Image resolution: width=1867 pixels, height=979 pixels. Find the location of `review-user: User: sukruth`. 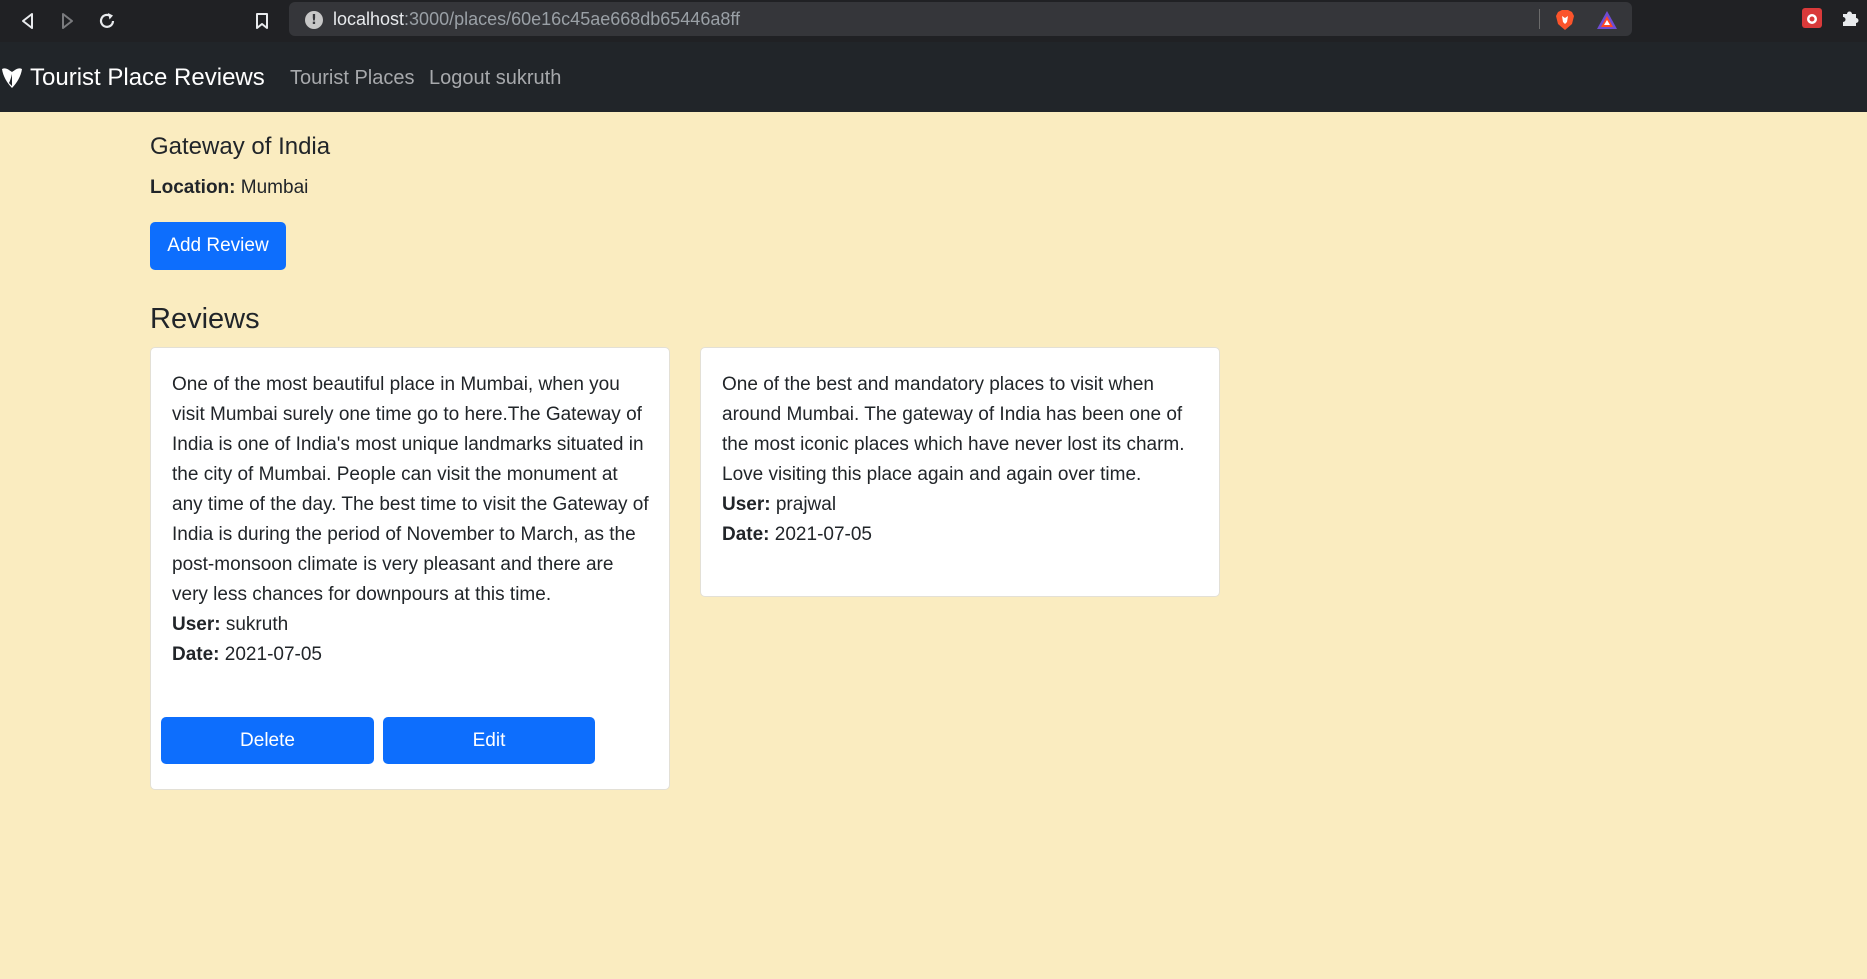

review-user: User: sukruth is located at coordinates (412, 625).